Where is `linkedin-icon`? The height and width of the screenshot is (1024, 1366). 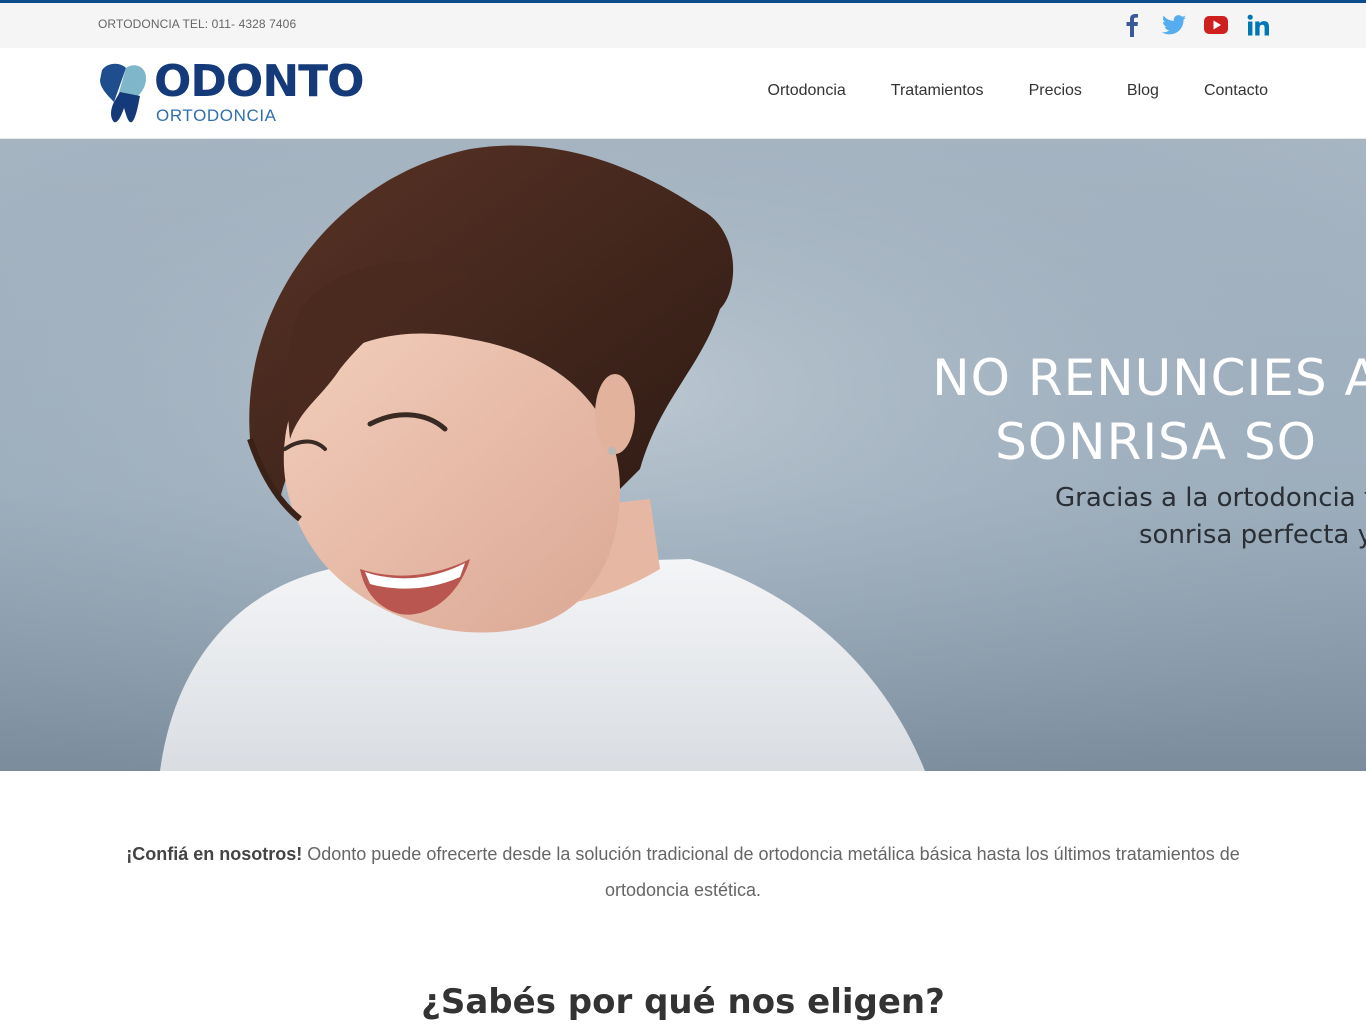
linkedin-icon is located at coordinates (1258, 25).